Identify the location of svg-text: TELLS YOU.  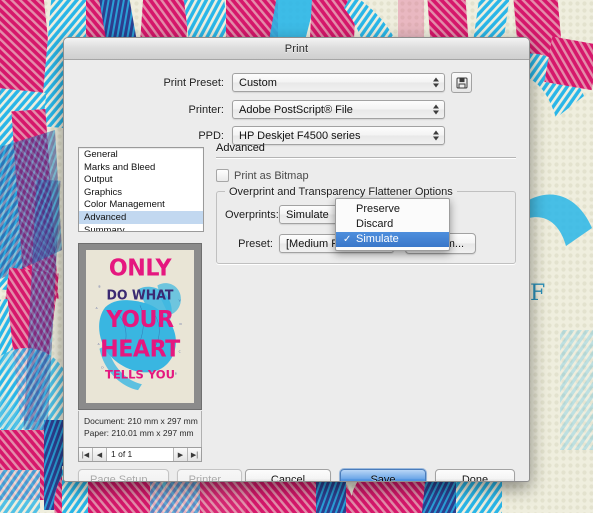
(140, 374).